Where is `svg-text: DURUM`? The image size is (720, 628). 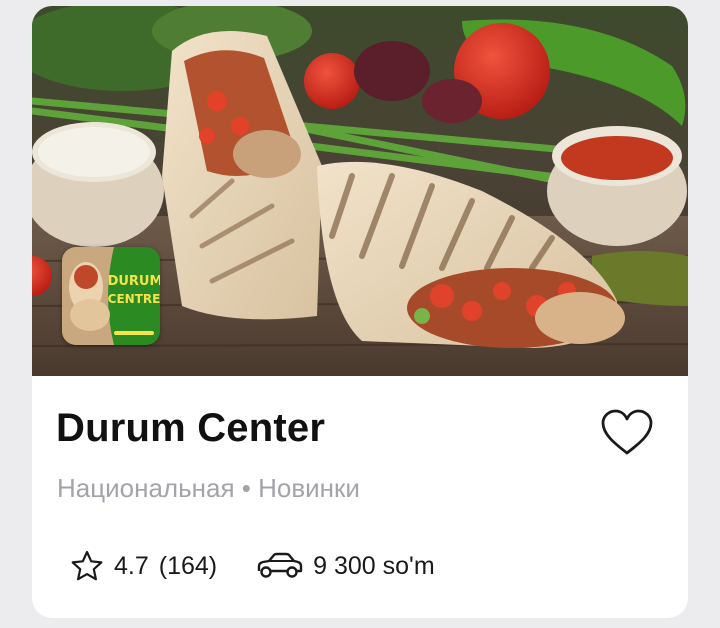 svg-text: DURUM is located at coordinates (134, 281).